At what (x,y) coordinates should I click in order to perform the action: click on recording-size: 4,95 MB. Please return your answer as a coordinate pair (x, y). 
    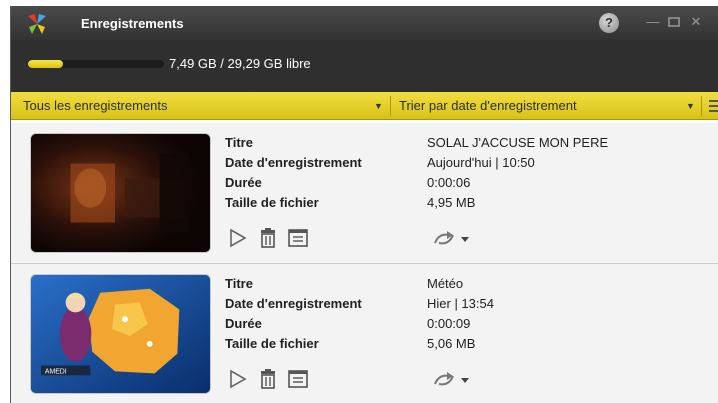
    Looking at the image, I should click on (451, 202).